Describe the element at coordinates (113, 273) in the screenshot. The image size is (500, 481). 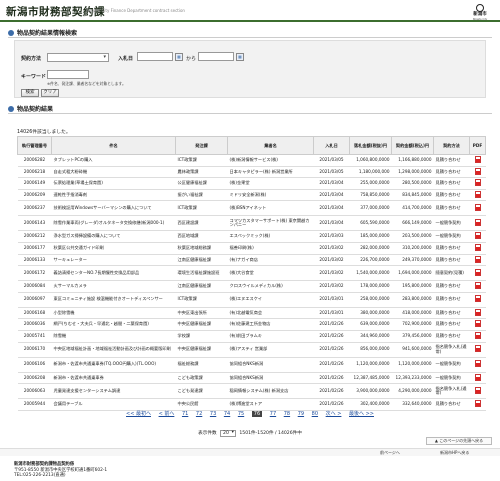
I see `cell-name: 義詰清掃センターNO.7長期慢性交換品用部品` at that location.